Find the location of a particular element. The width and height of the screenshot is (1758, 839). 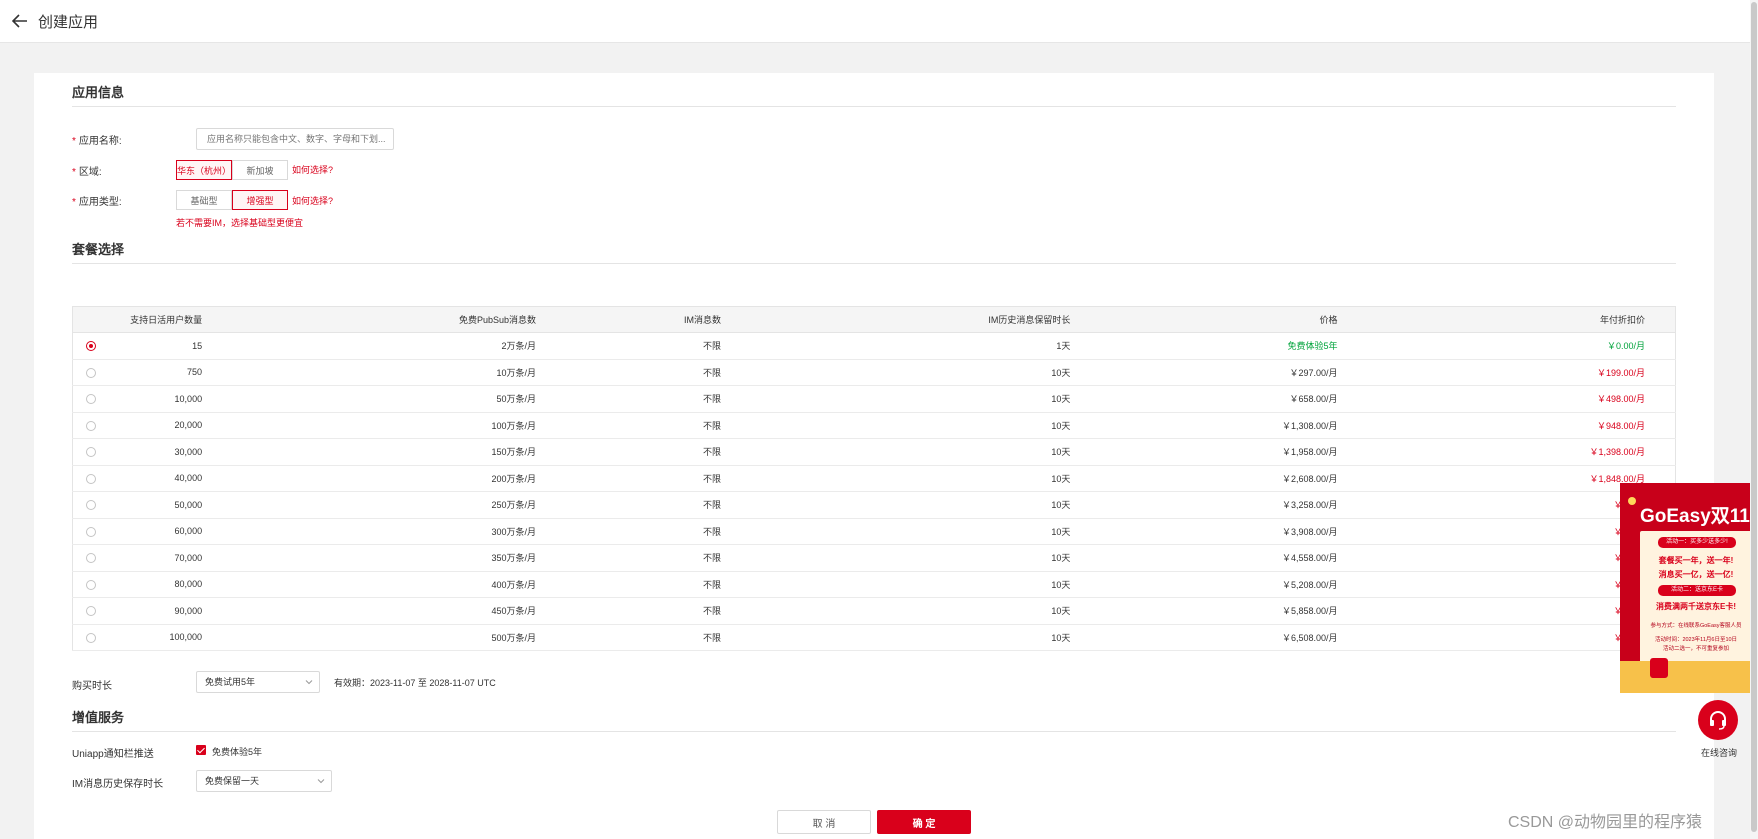

table-row: 15 2万条/月 不限 1天 免费体验5年 ￥0.00/月 is located at coordinates (874, 346).